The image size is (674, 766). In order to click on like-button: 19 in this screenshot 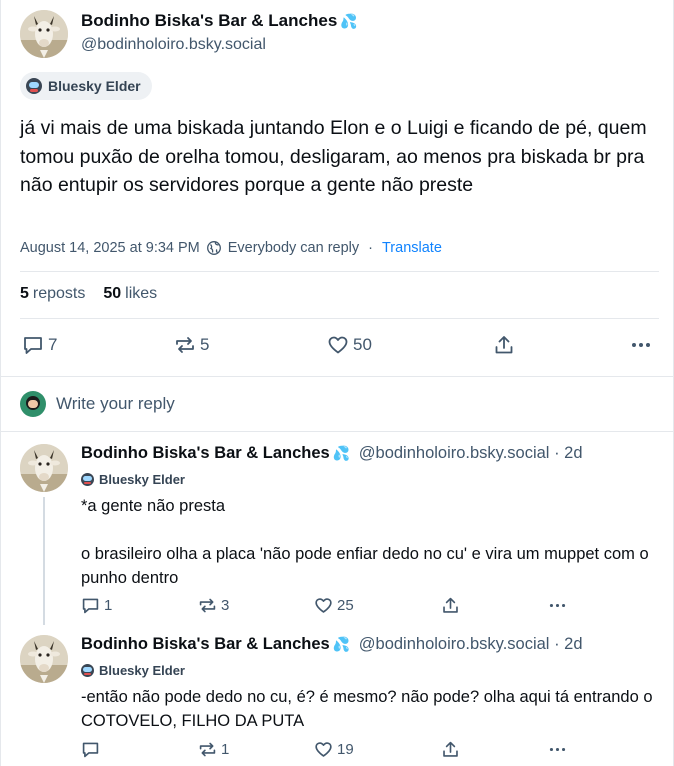, I will do `click(334, 749)`.